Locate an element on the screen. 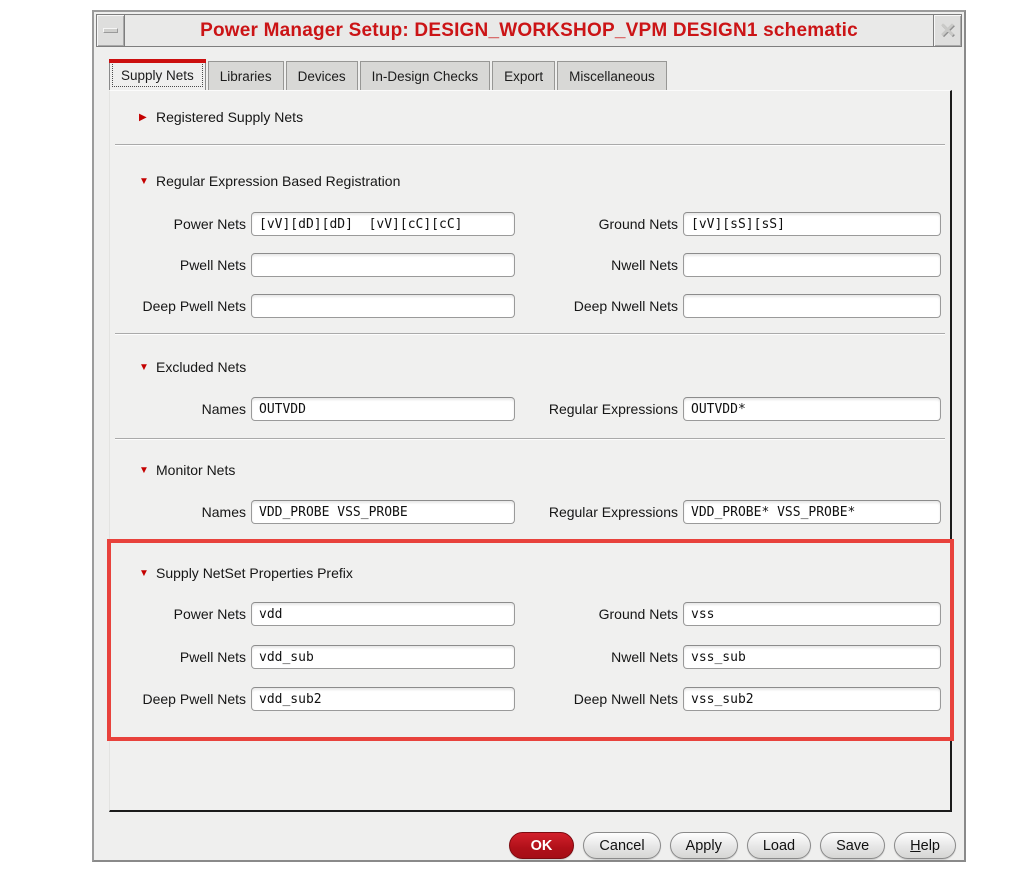  netset-deep-nwell-label: Deep Nwell Nets is located at coordinates (625, 699).